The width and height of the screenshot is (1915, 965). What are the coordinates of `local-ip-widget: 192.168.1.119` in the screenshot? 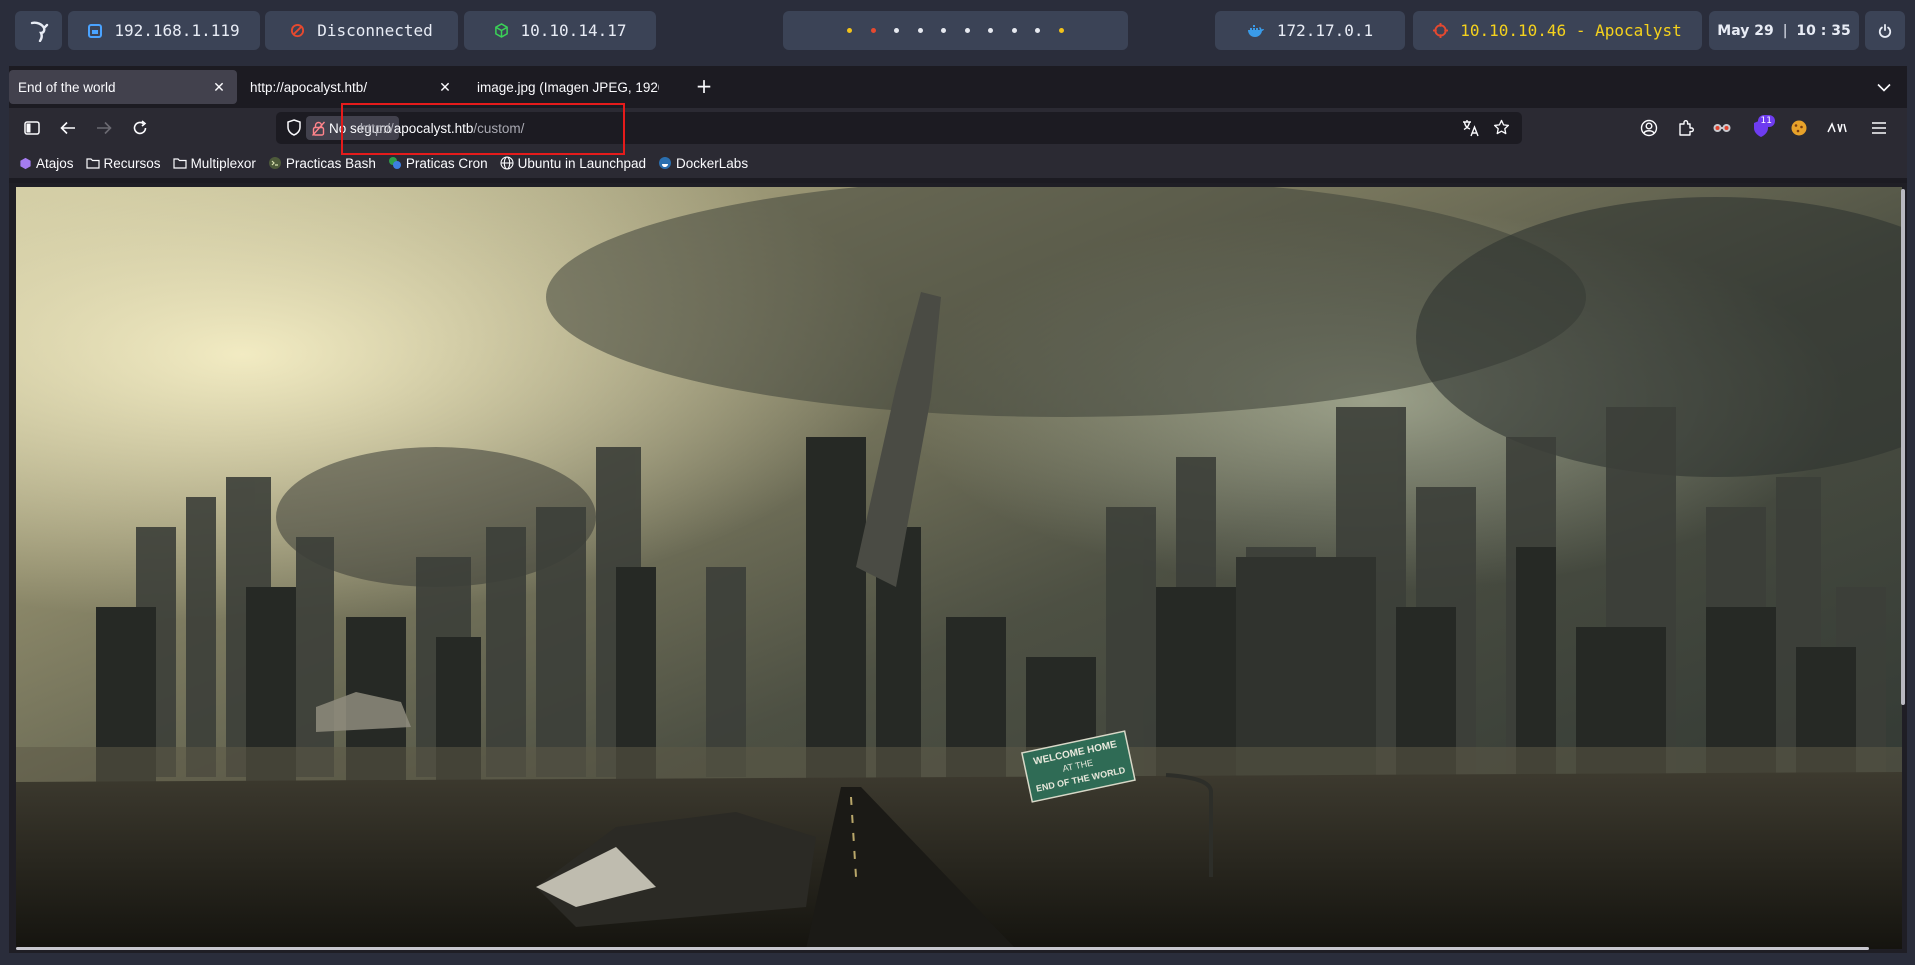 It's located at (164, 30).